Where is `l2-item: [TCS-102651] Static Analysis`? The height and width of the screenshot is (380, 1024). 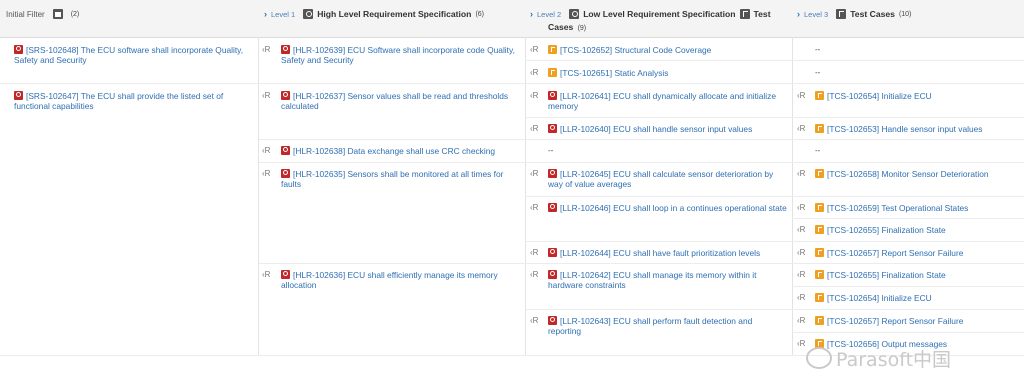 l2-item: [TCS-102651] Static Analysis is located at coordinates (667, 73).